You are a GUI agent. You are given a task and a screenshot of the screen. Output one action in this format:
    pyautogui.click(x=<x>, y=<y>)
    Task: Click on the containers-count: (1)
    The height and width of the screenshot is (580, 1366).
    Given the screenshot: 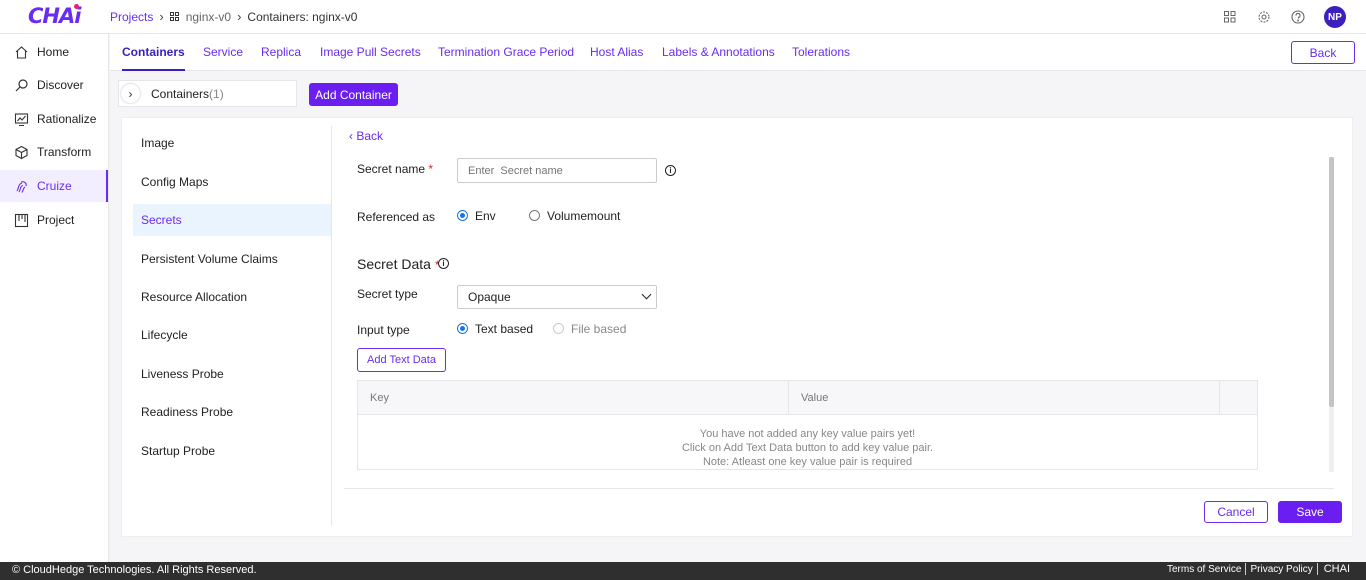 What is the action you would take?
    pyautogui.click(x=216, y=93)
    